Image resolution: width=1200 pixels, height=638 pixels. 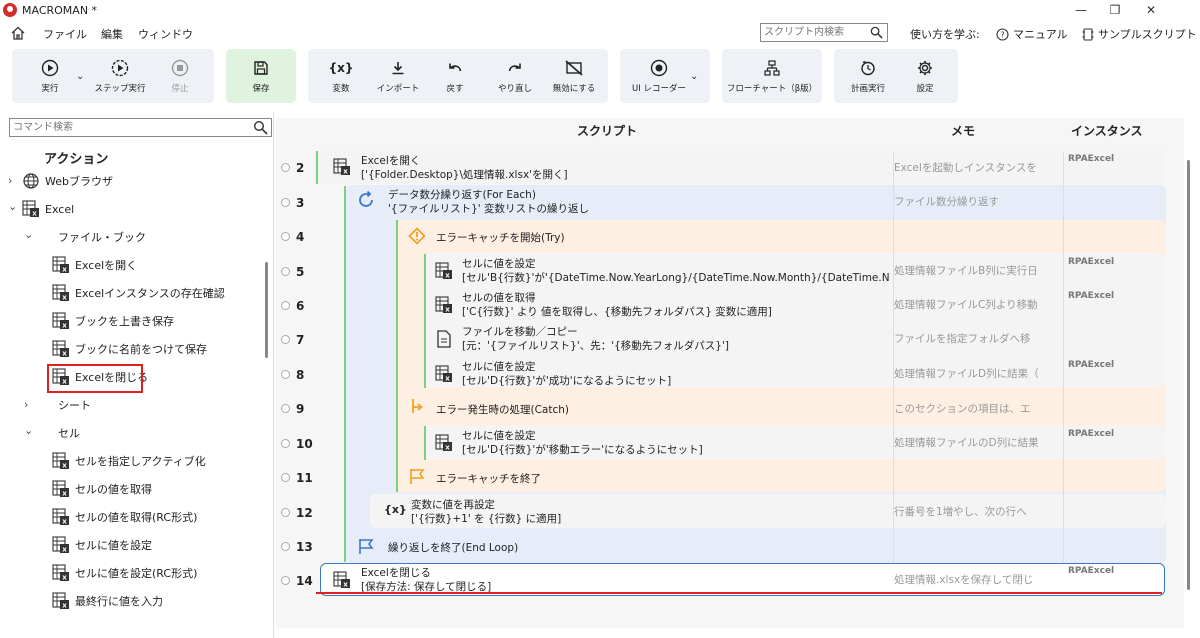 I want to click on maximize-button: ❐, so click(x=1115, y=10).